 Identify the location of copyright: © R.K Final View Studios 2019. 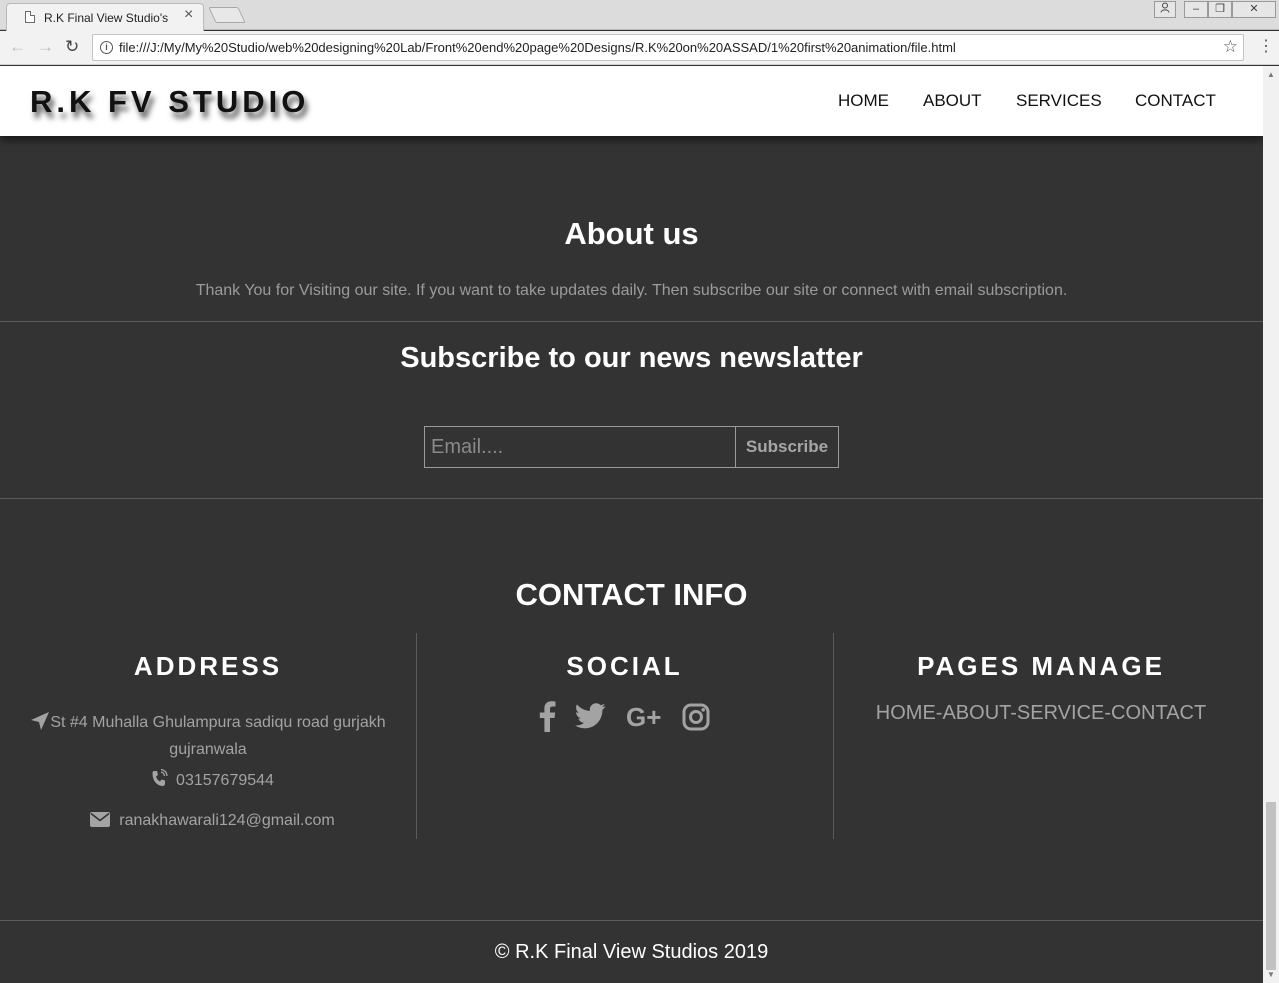
(631, 952).